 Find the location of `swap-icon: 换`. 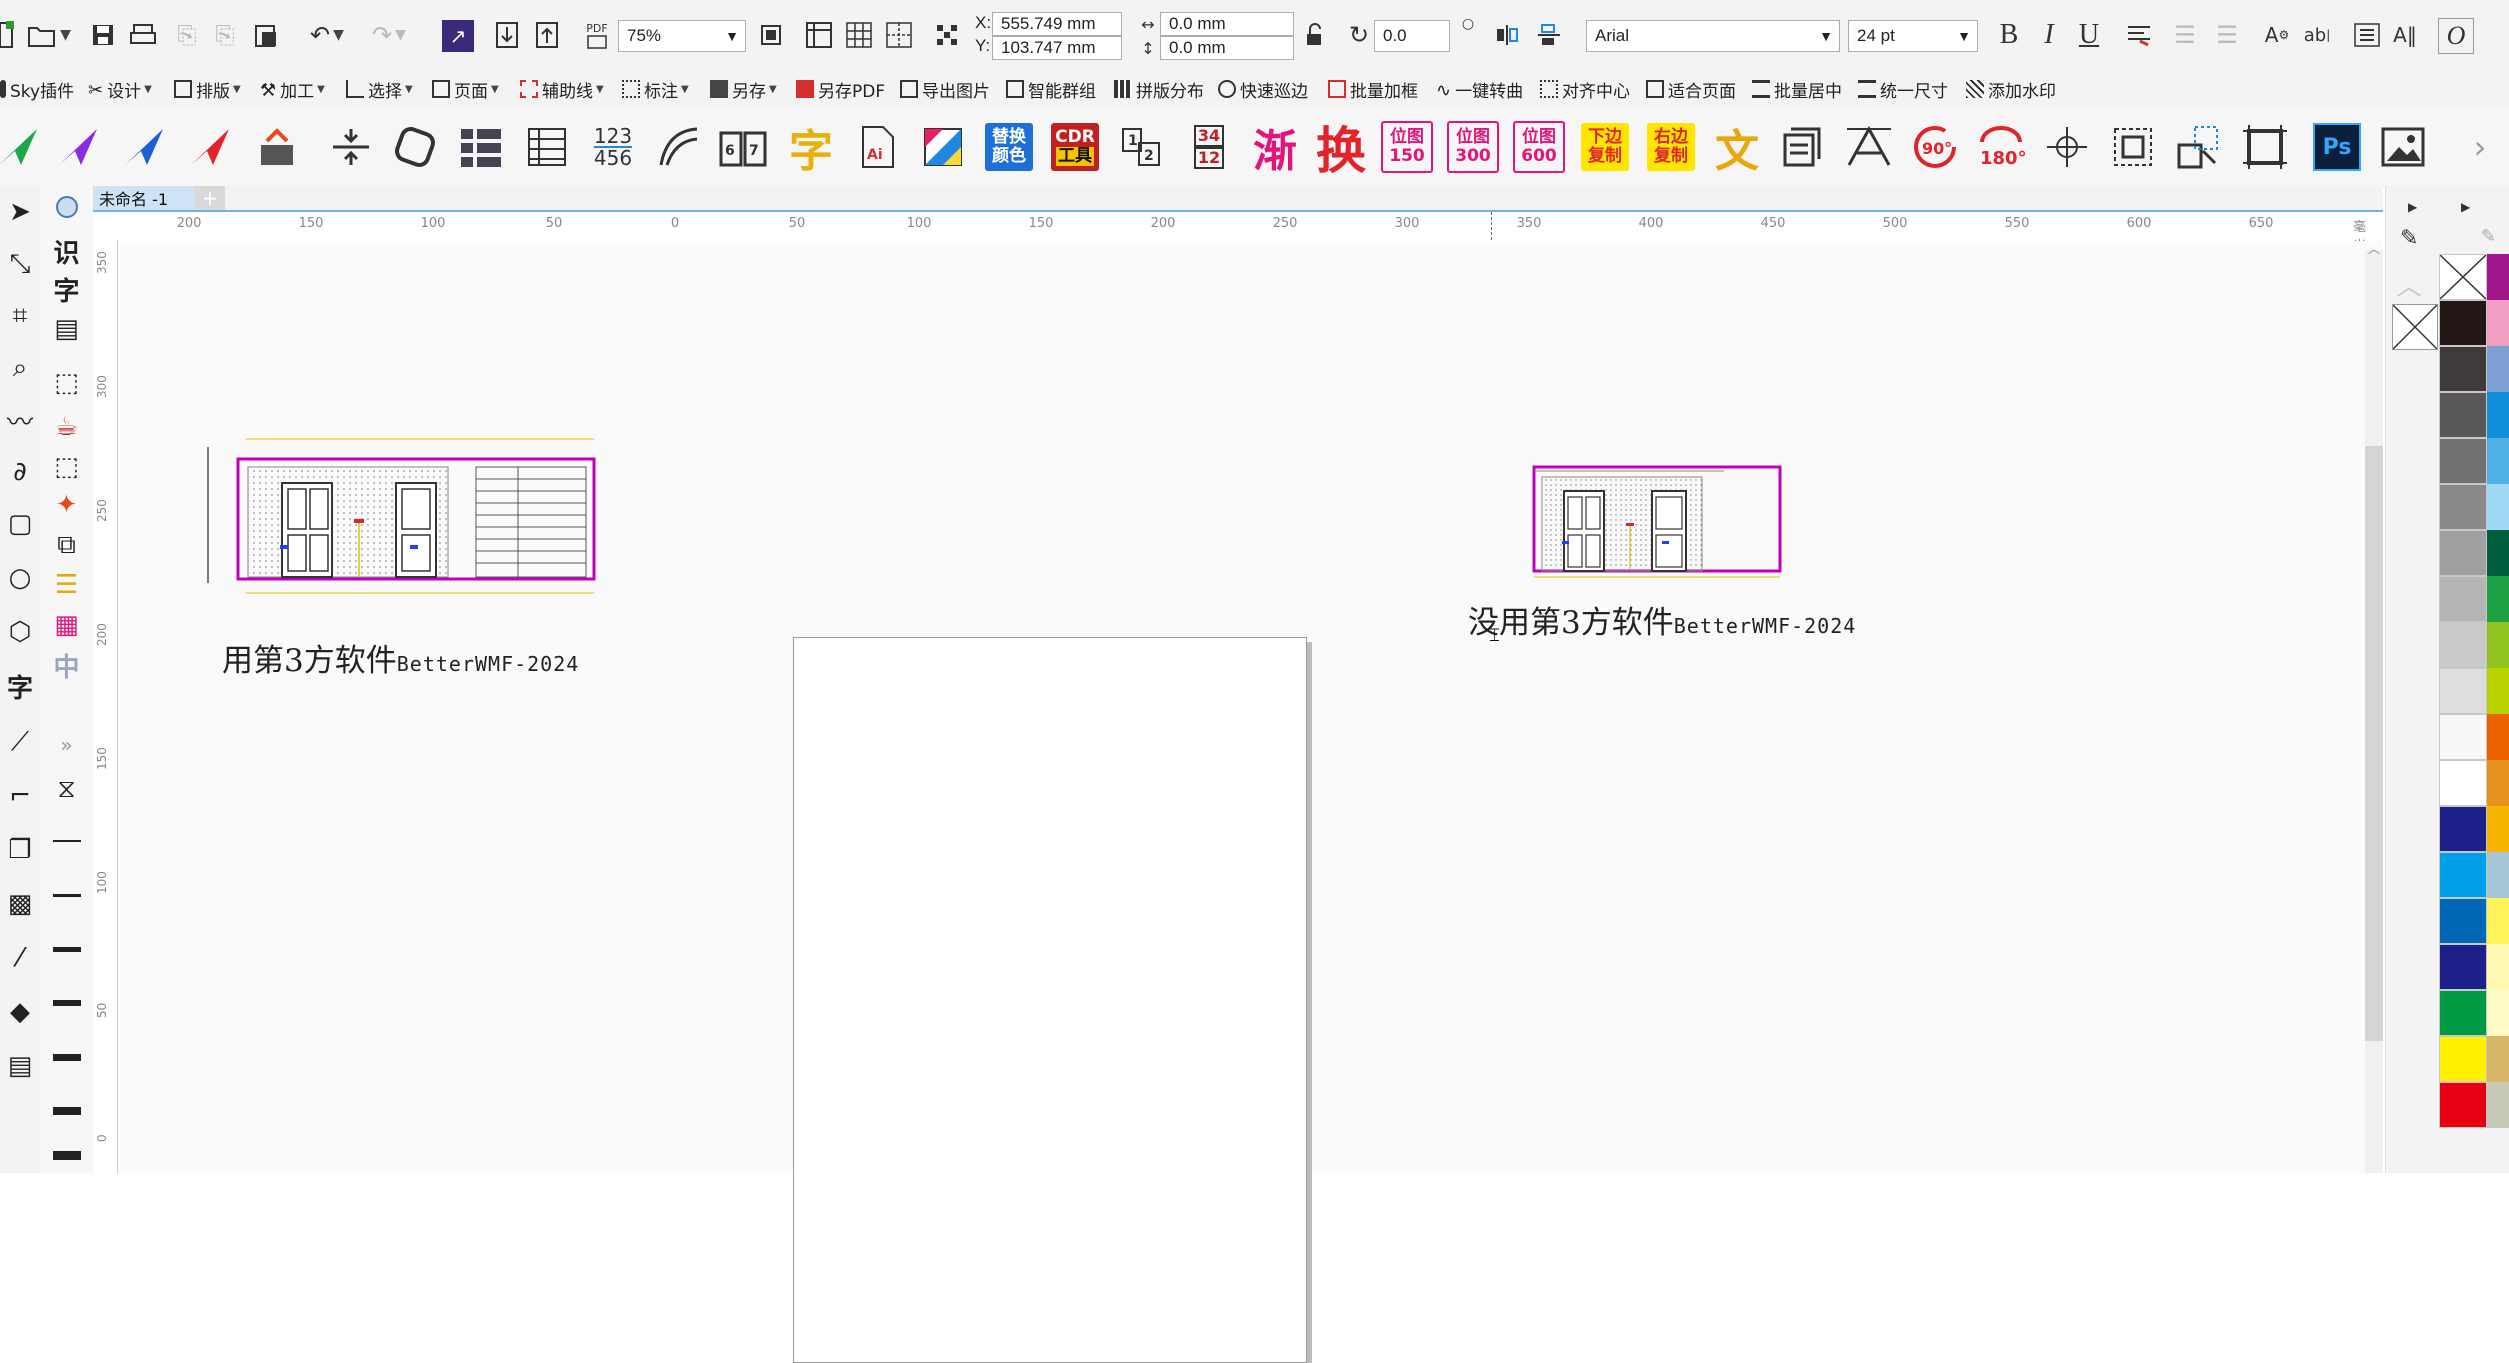

swap-icon: 换 is located at coordinates (1341, 149).